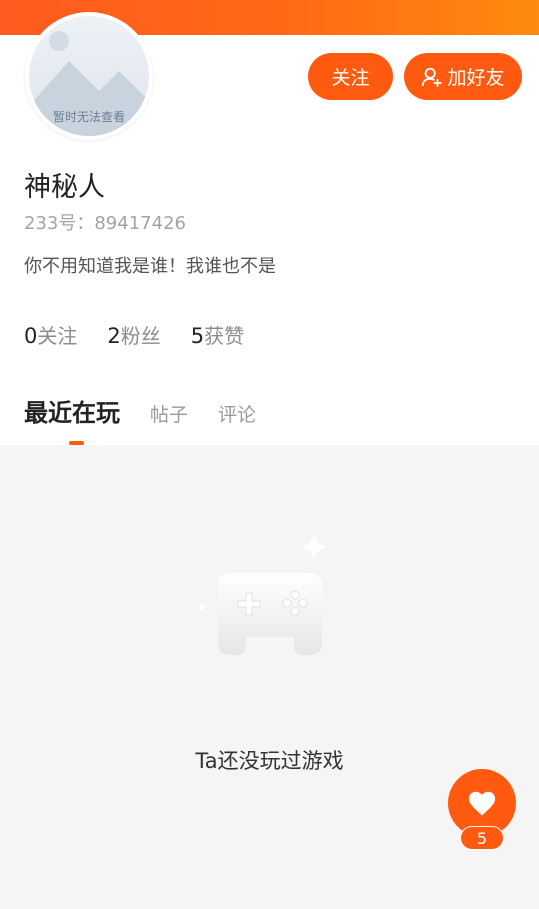 This screenshot has height=909, width=539. Describe the element at coordinates (169, 413) in the screenshot. I see `tab-posts: 帖子` at that location.